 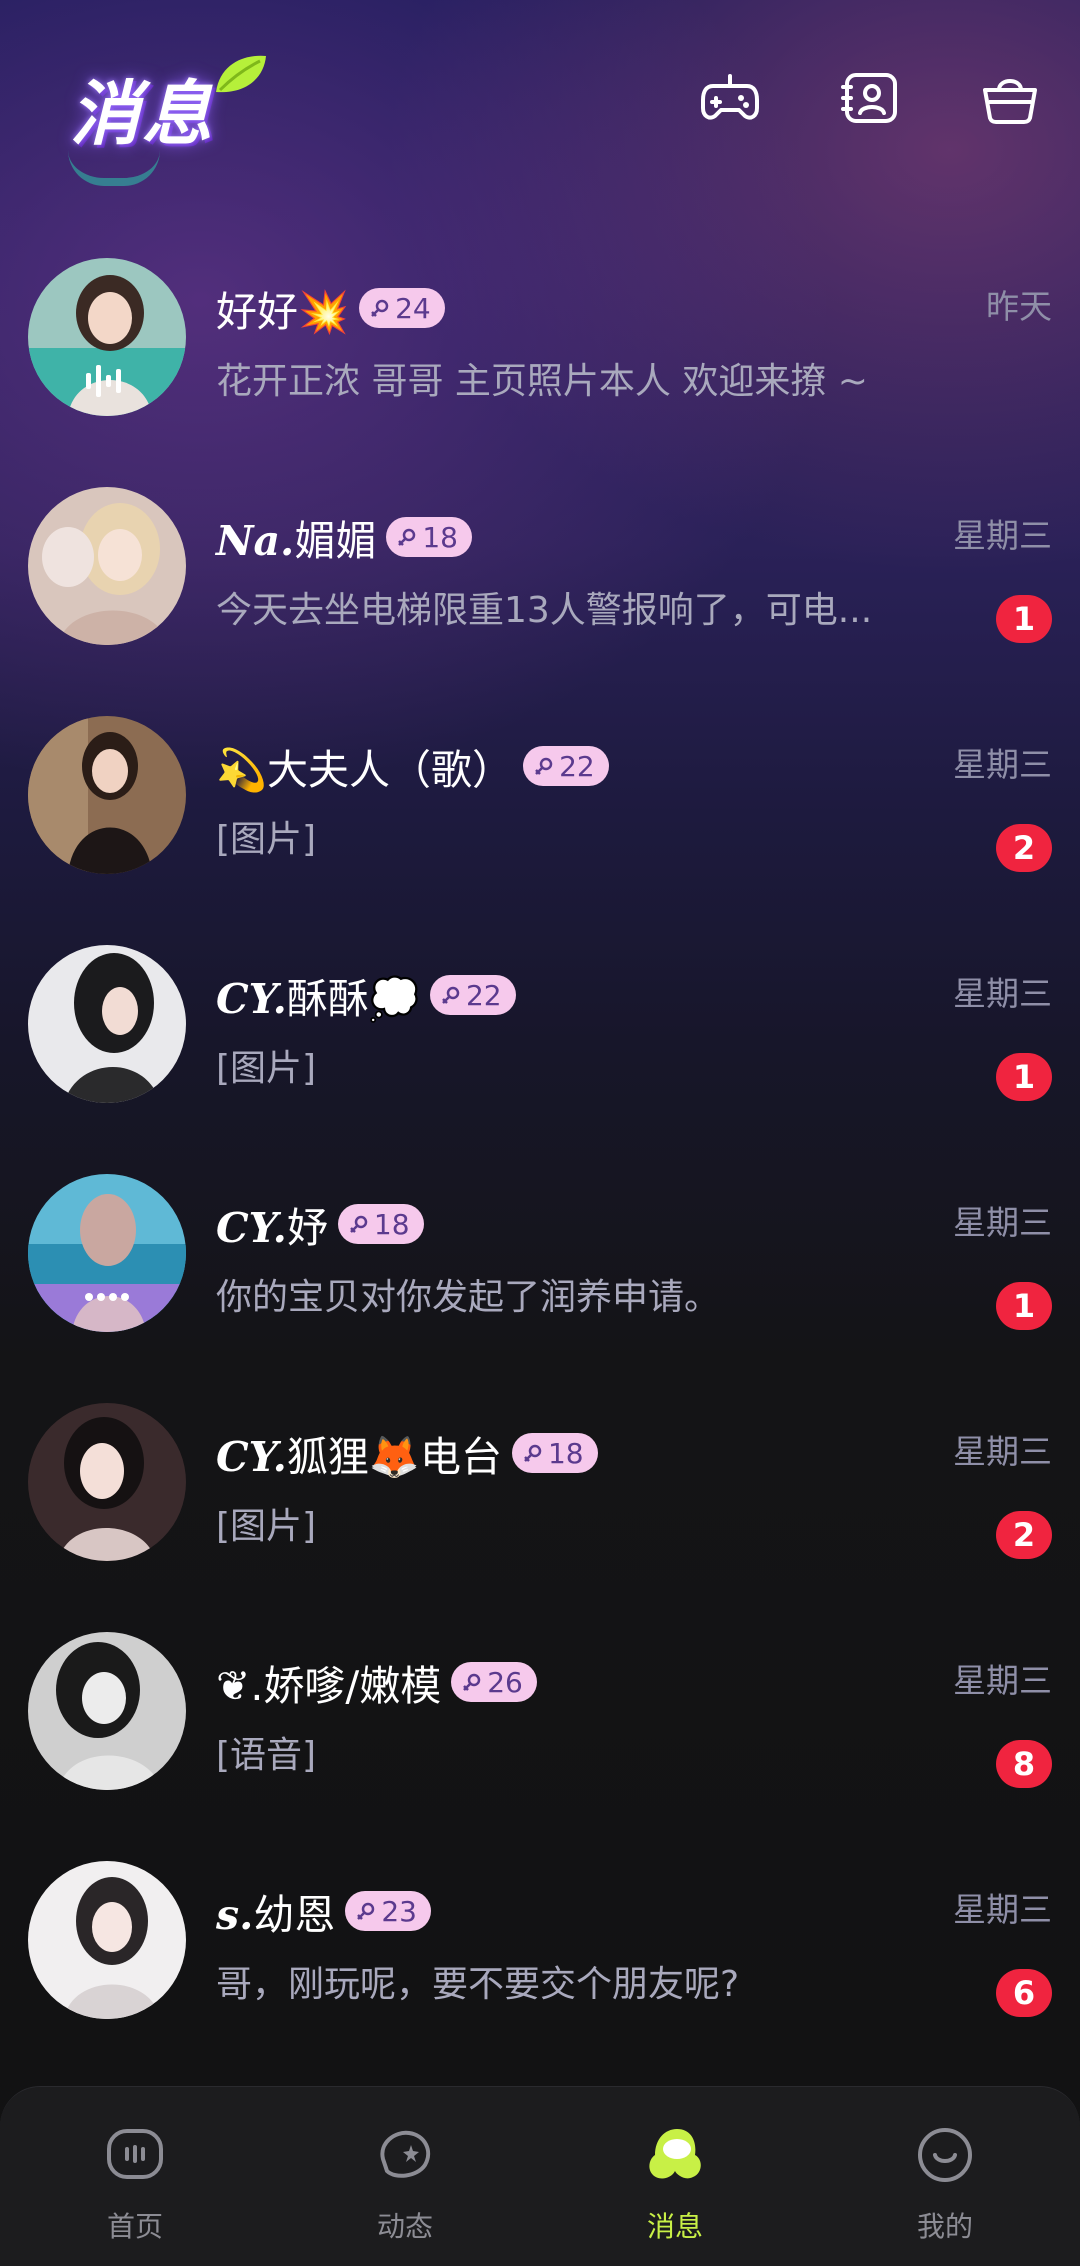 I want to click on conversation-item: 💫大夫人（歌） 22 星期三 [图片] 2, so click(x=540, y=812).